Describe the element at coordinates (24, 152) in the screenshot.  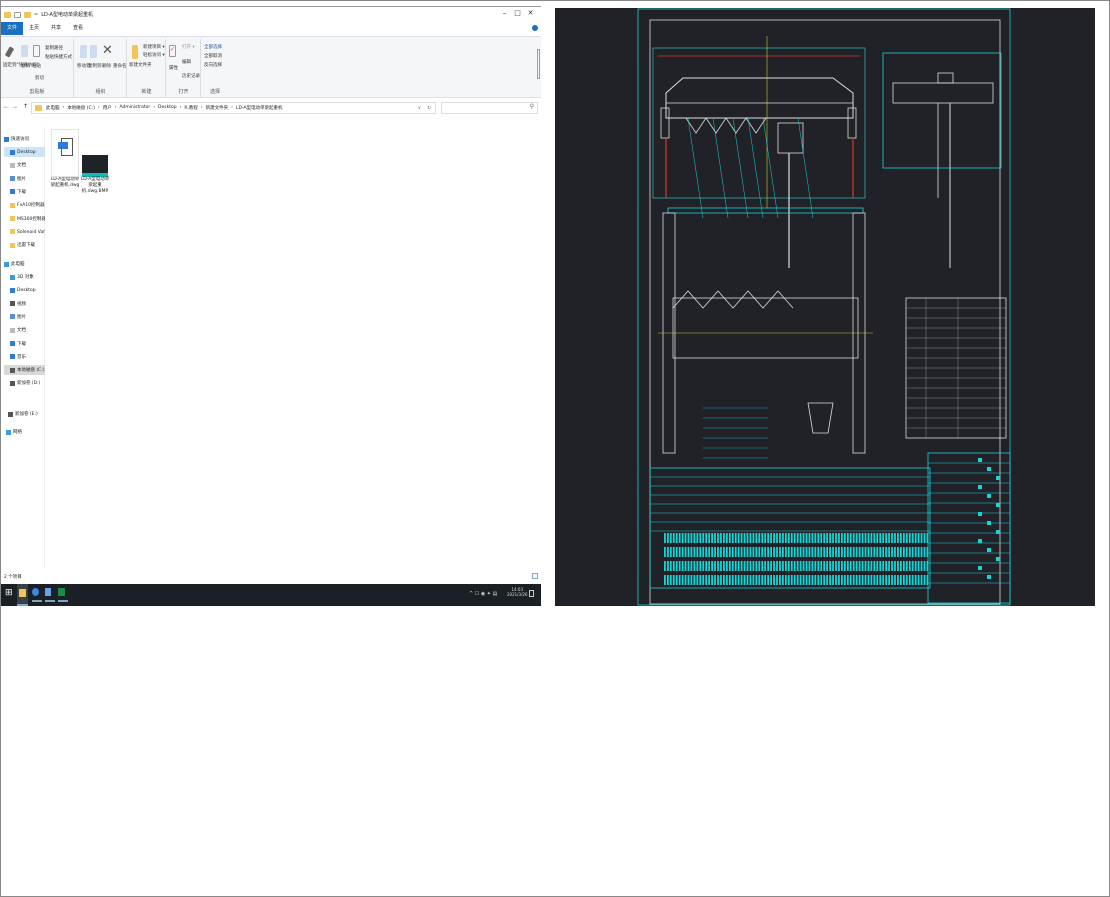
I see `nav-item-quick: Desktop` at that location.